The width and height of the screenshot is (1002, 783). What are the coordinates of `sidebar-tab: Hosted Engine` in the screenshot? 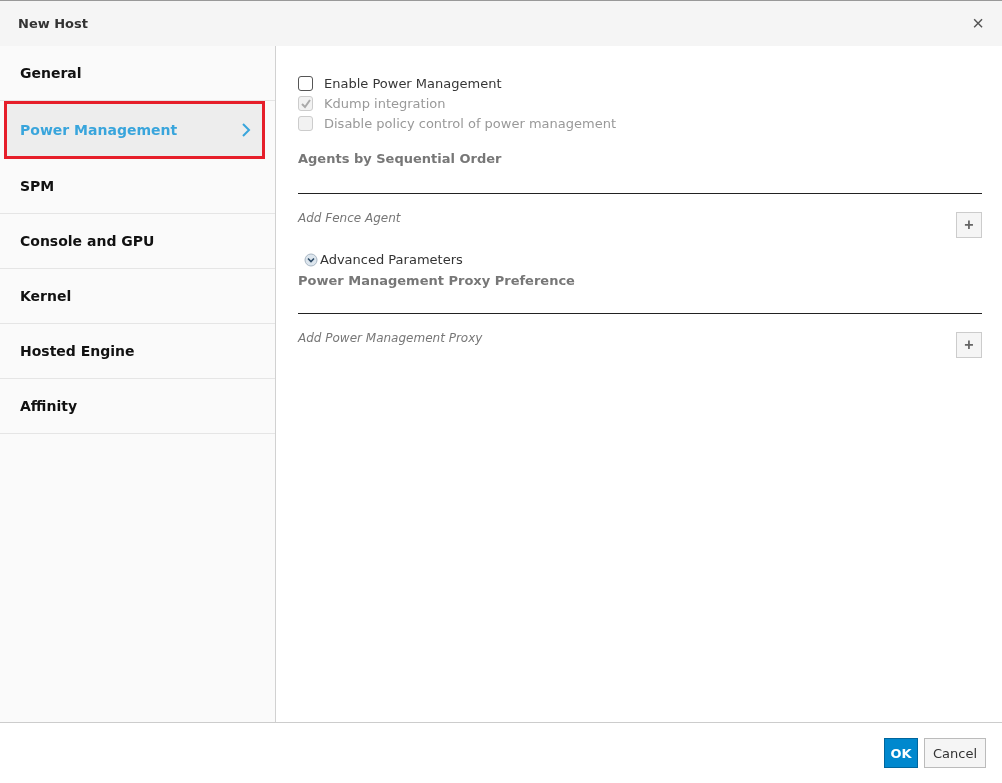 It's located at (137, 351).